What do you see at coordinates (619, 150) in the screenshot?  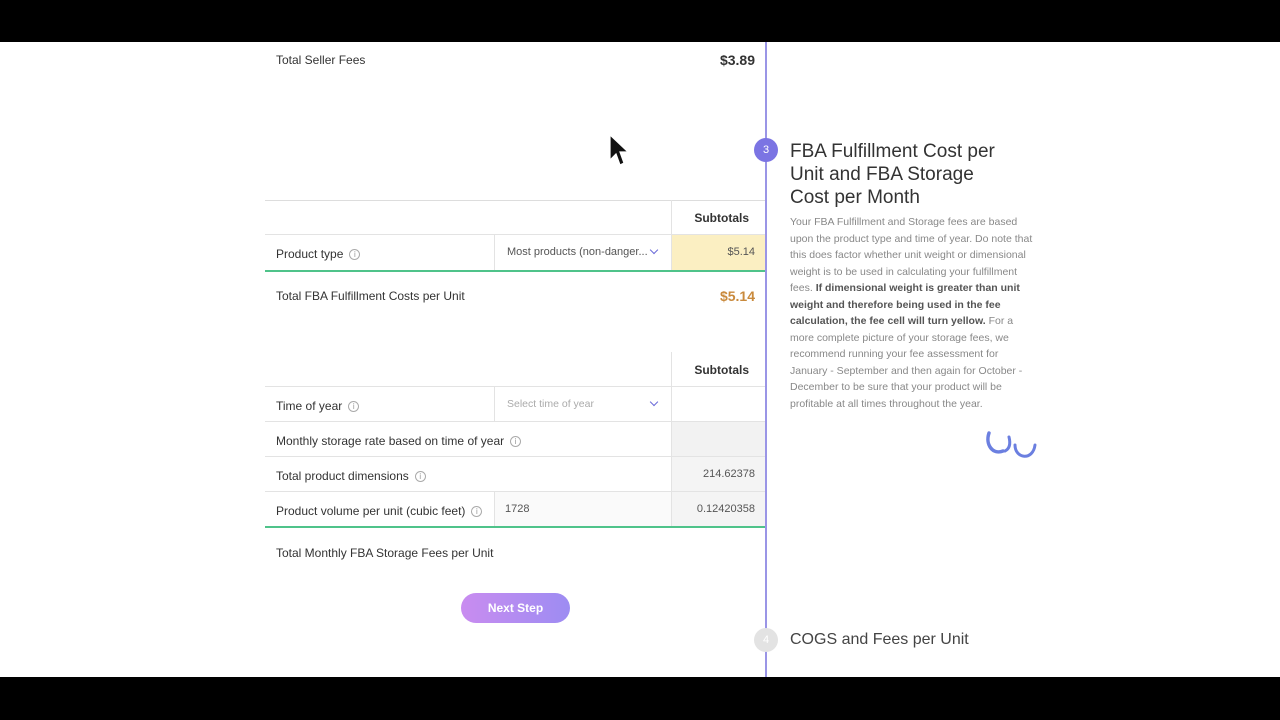 I see `mouse-cursor-icon` at bounding box center [619, 150].